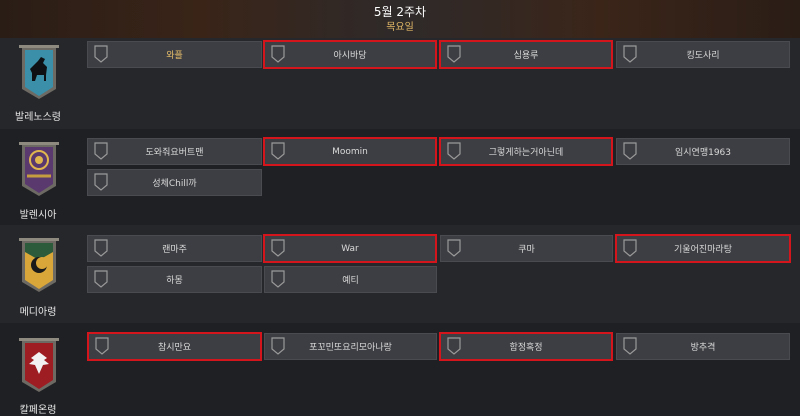 The height and width of the screenshot is (416, 800). What do you see at coordinates (174, 279) in the screenshot?
I see `guild-slot: 하몽` at bounding box center [174, 279].